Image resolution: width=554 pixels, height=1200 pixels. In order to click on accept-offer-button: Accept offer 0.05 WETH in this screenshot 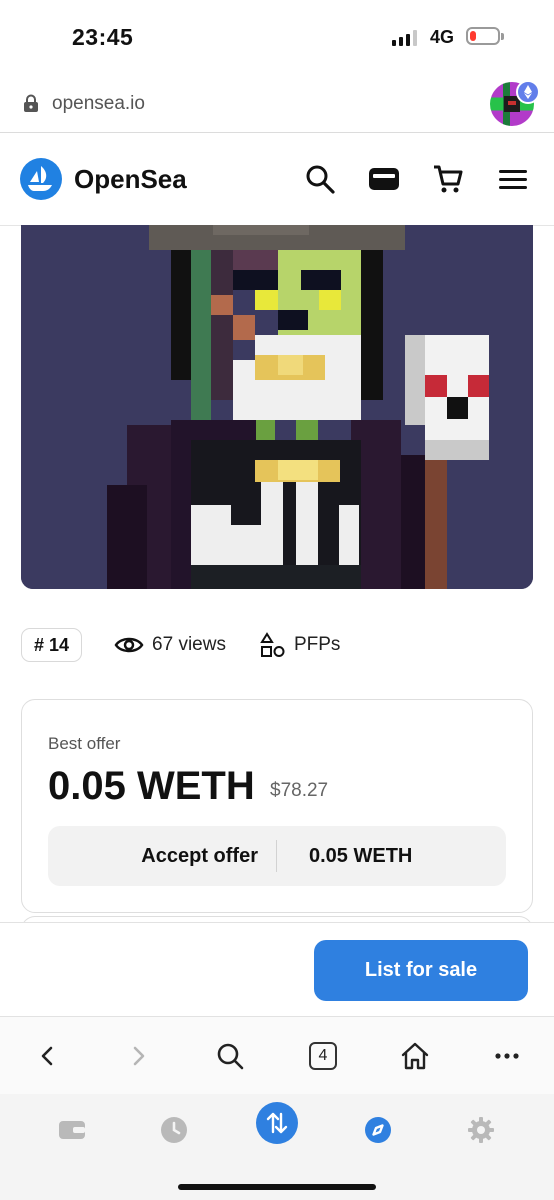, I will do `click(277, 856)`.